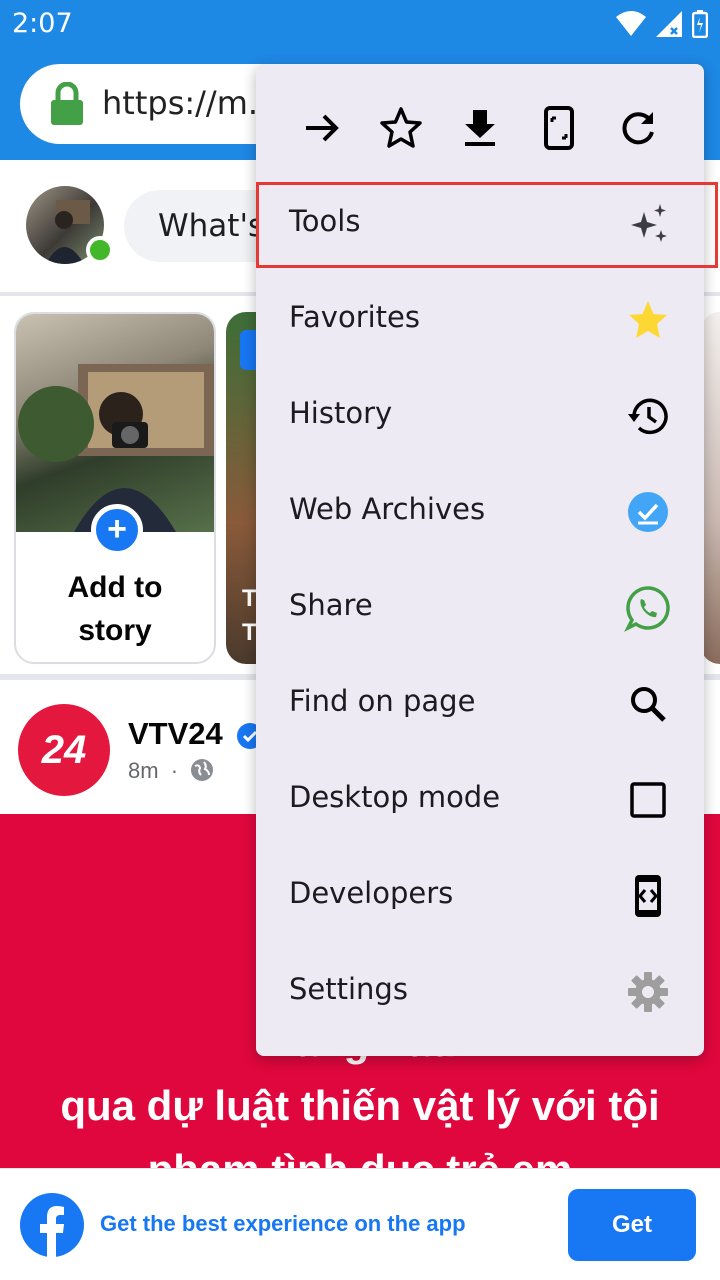 The image size is (720, 1280). Describe the element at coordinates (185, 103) in the screenshot. I see `url-text: https://m.f` at that location.